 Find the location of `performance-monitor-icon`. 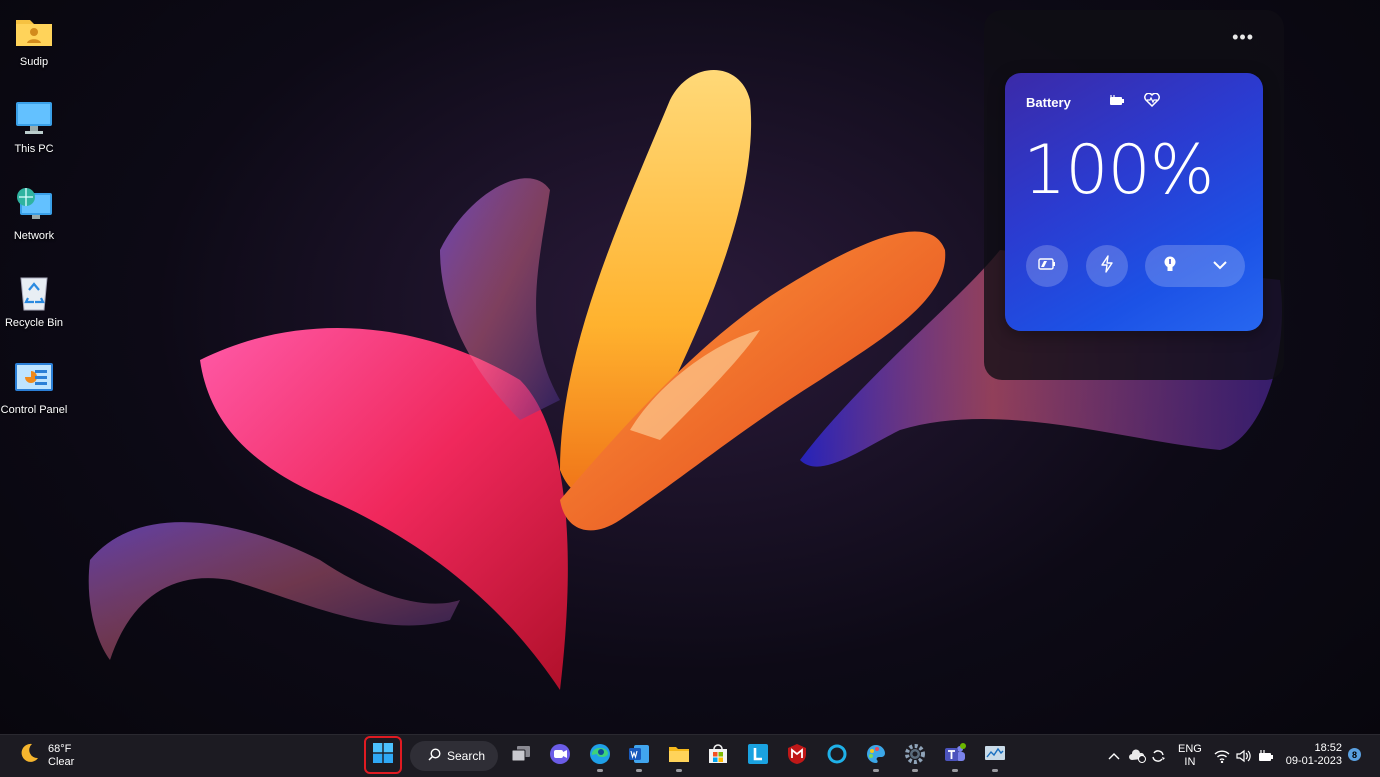

performance-monitor-icon is located at coordinates (995, 756).